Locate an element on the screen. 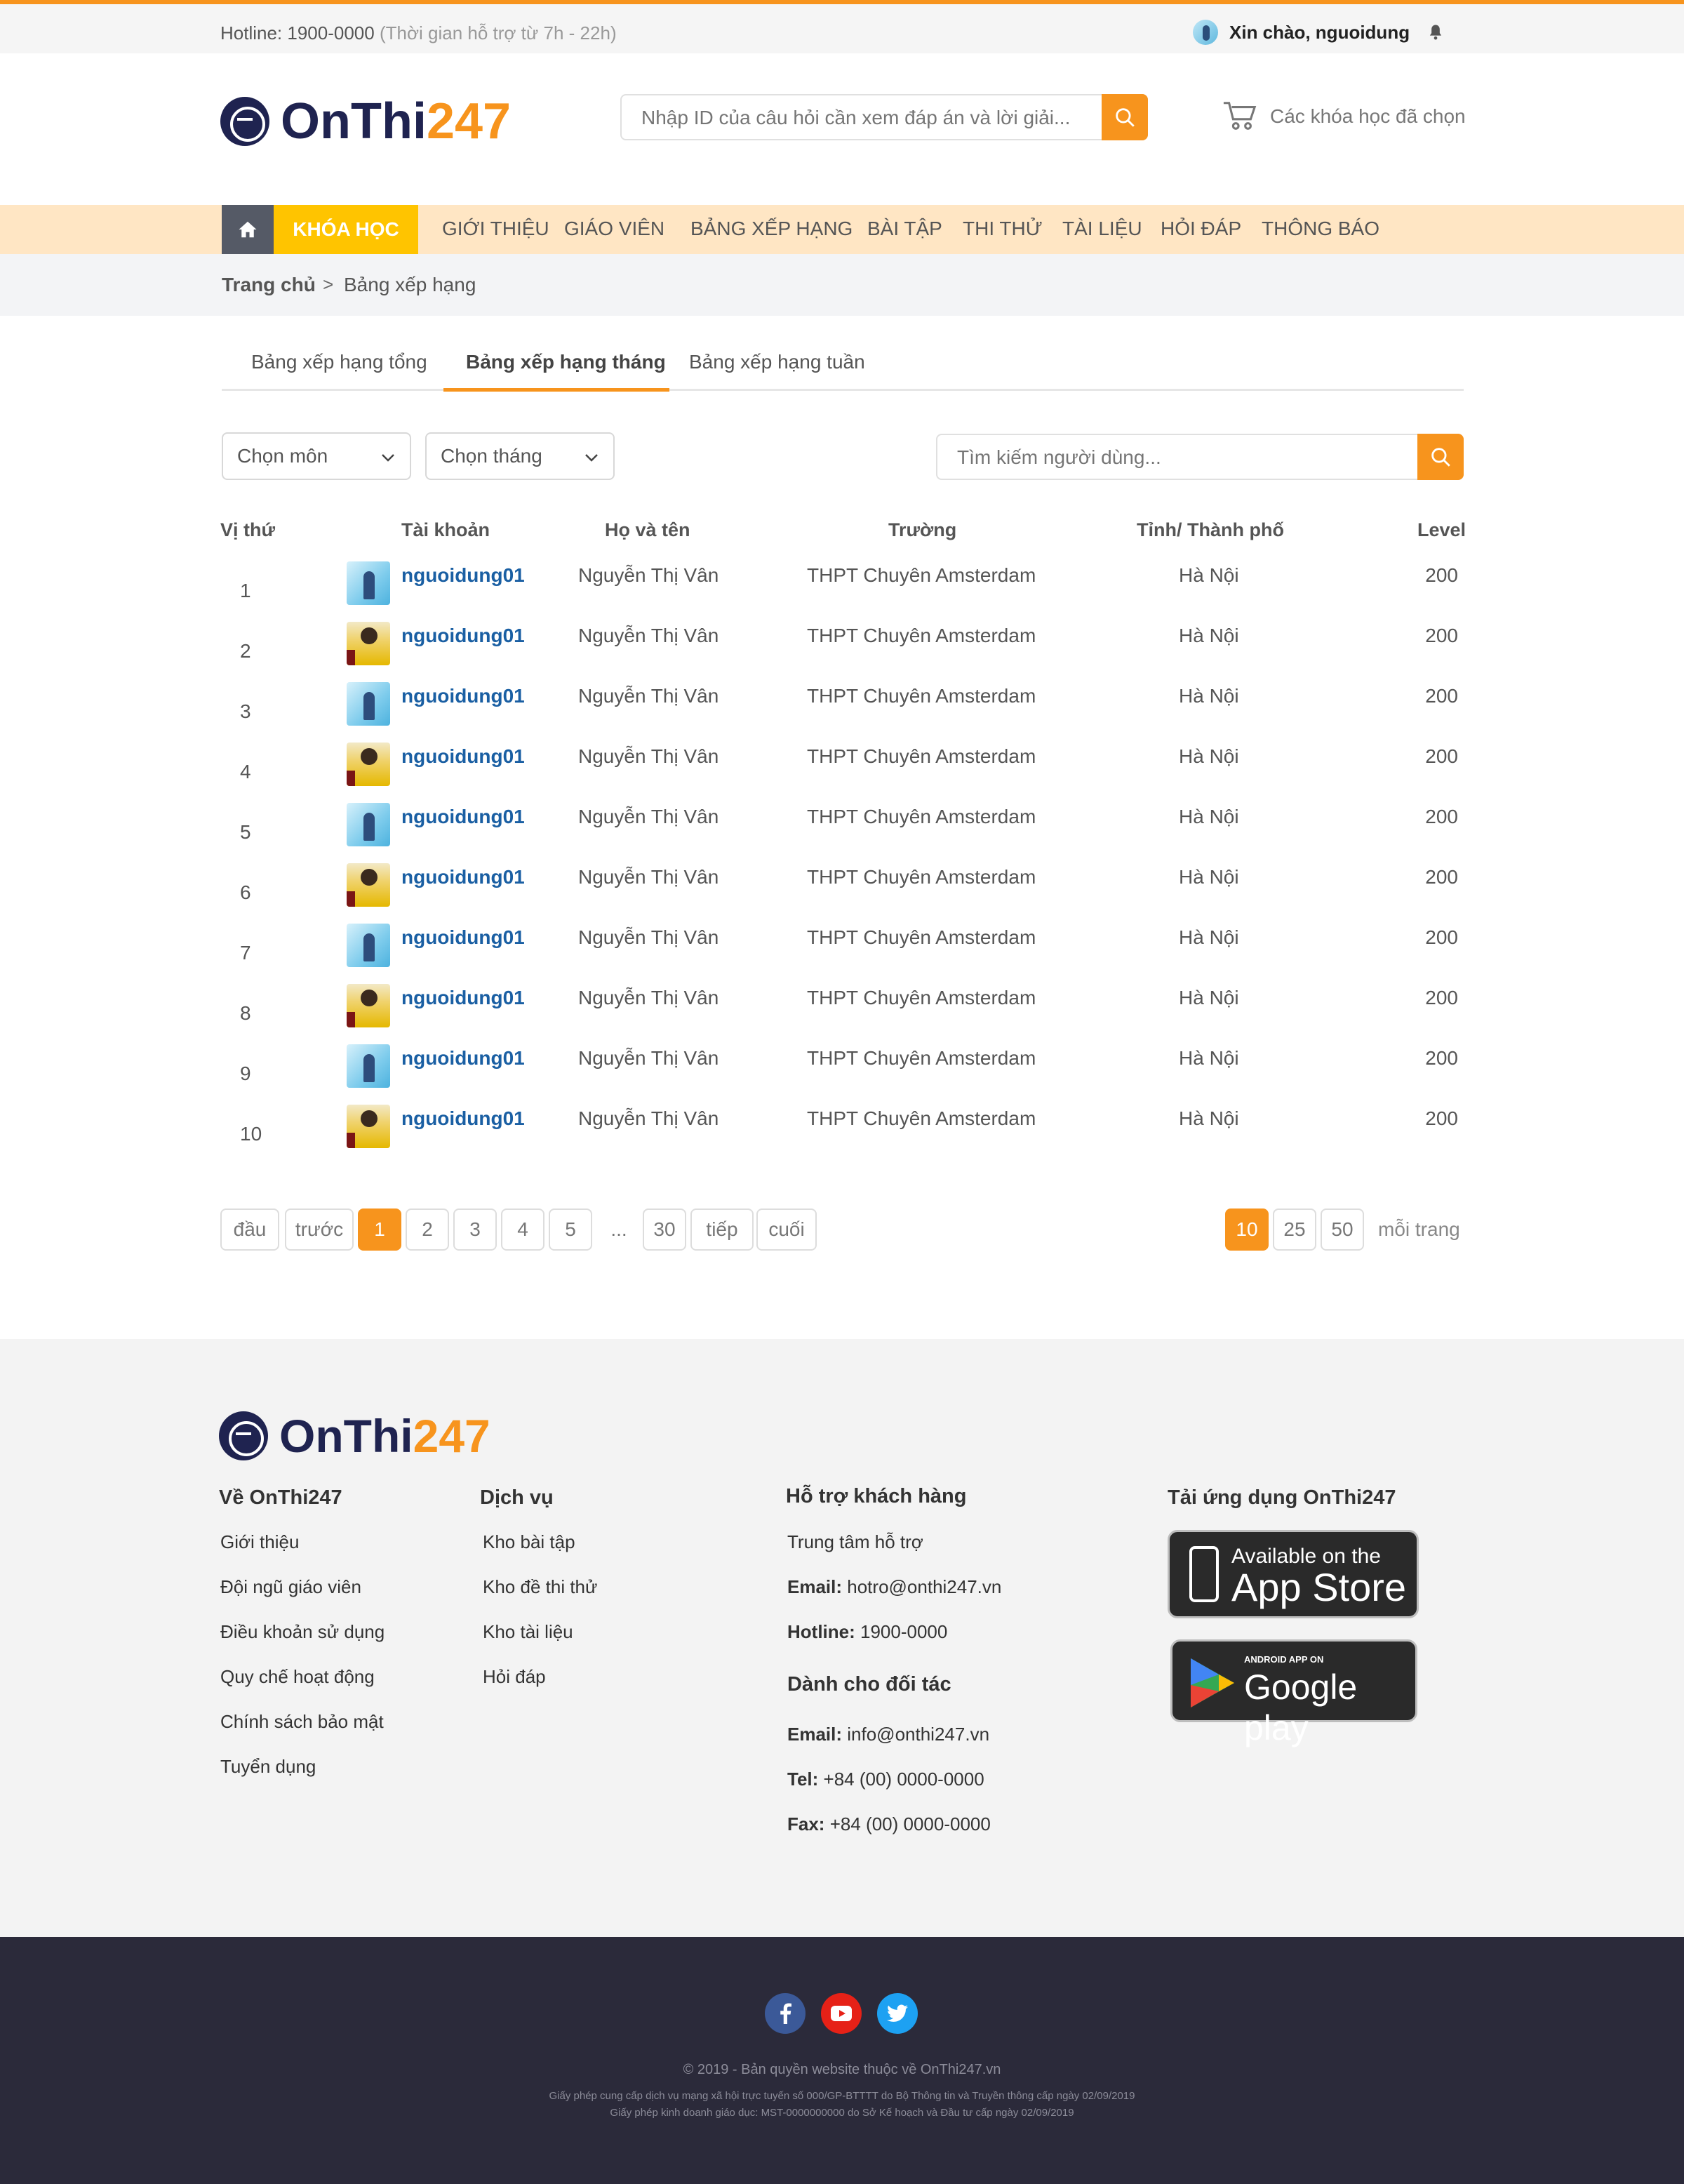 The width and height of the screenshot is (1684, 2184). nav-item-documents: TÀI LIỆU is located at coordinates (1102, 229).